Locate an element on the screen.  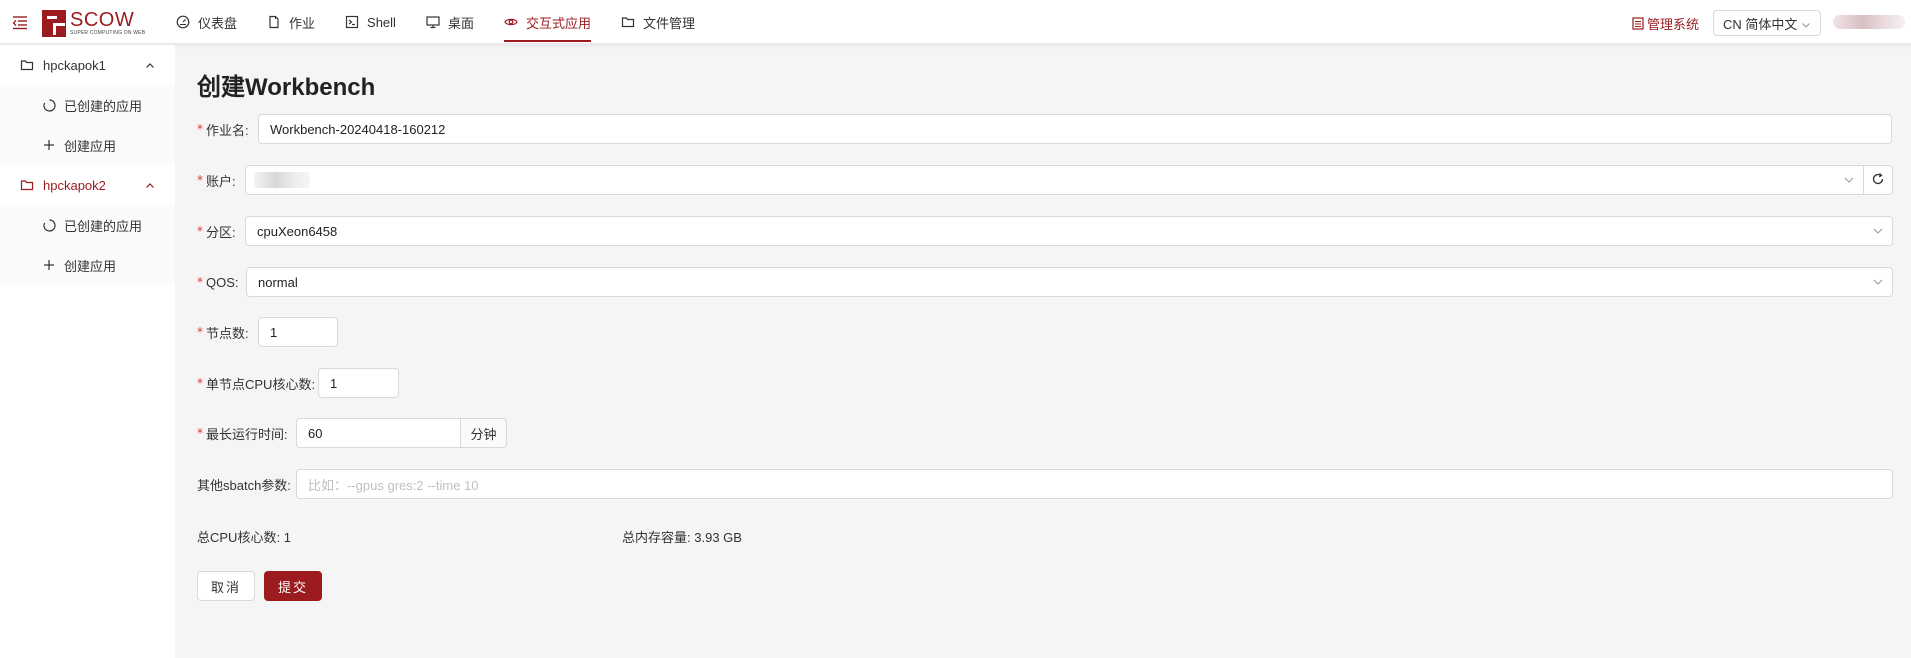
nav-desktop: 桌面 is located at coordinates (450, 22).